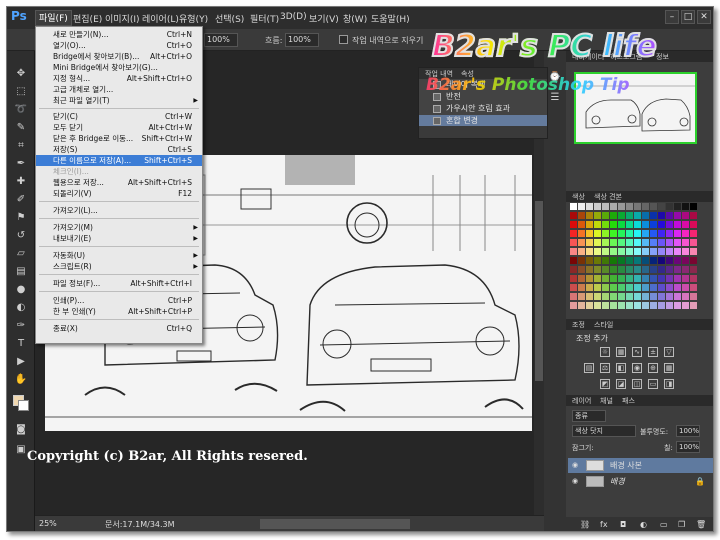  I want to click on selective-color-icon: ◨, so click(669, 384).